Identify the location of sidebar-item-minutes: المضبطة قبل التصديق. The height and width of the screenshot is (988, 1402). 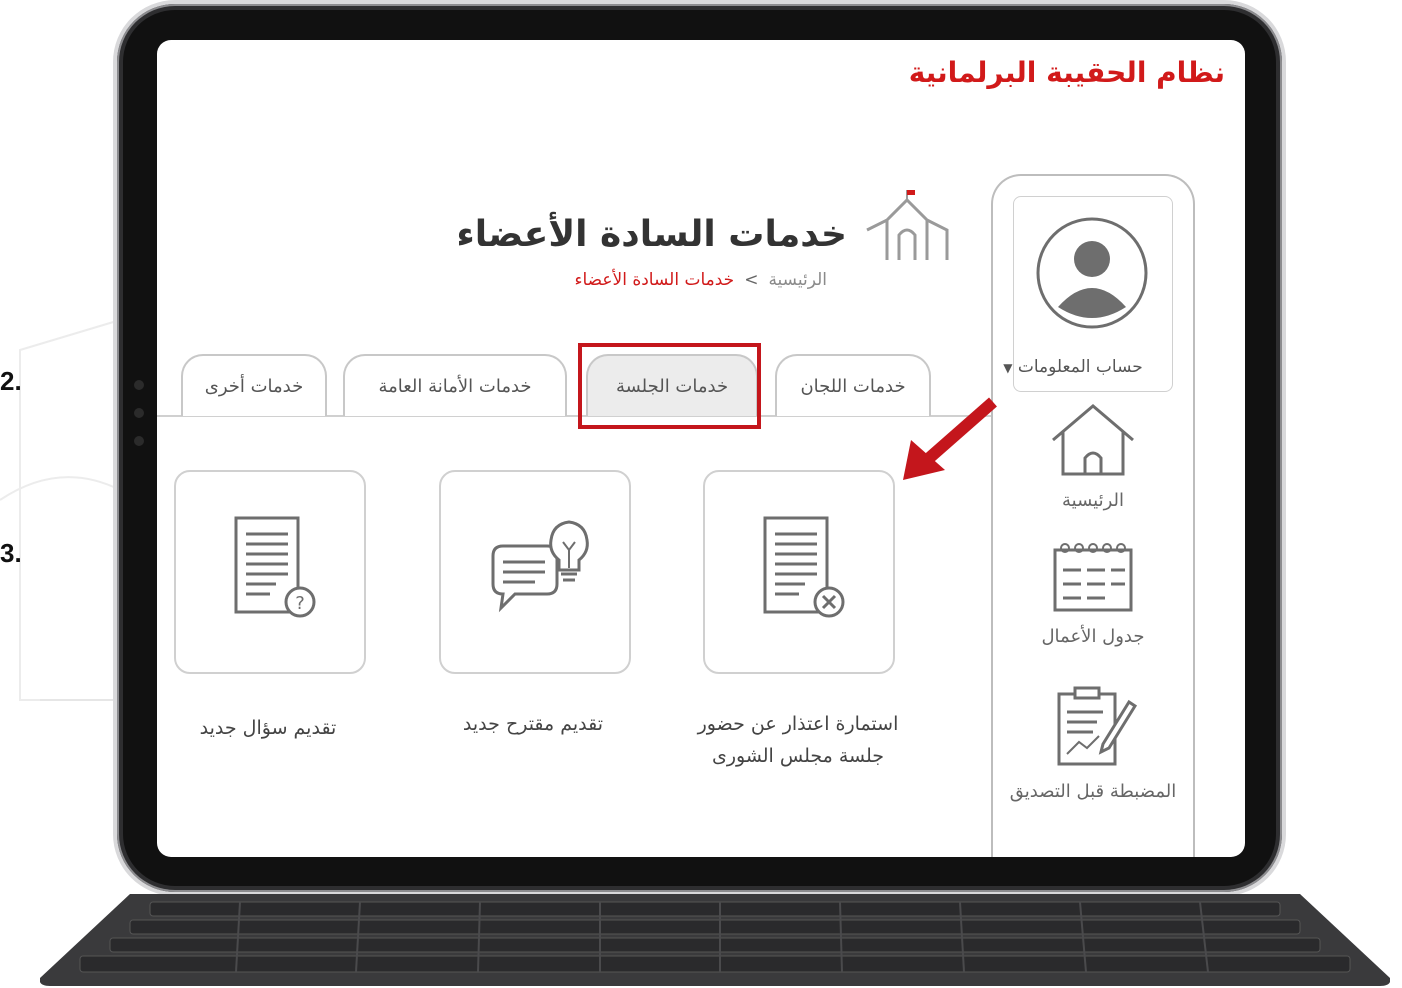
(1093, 746).